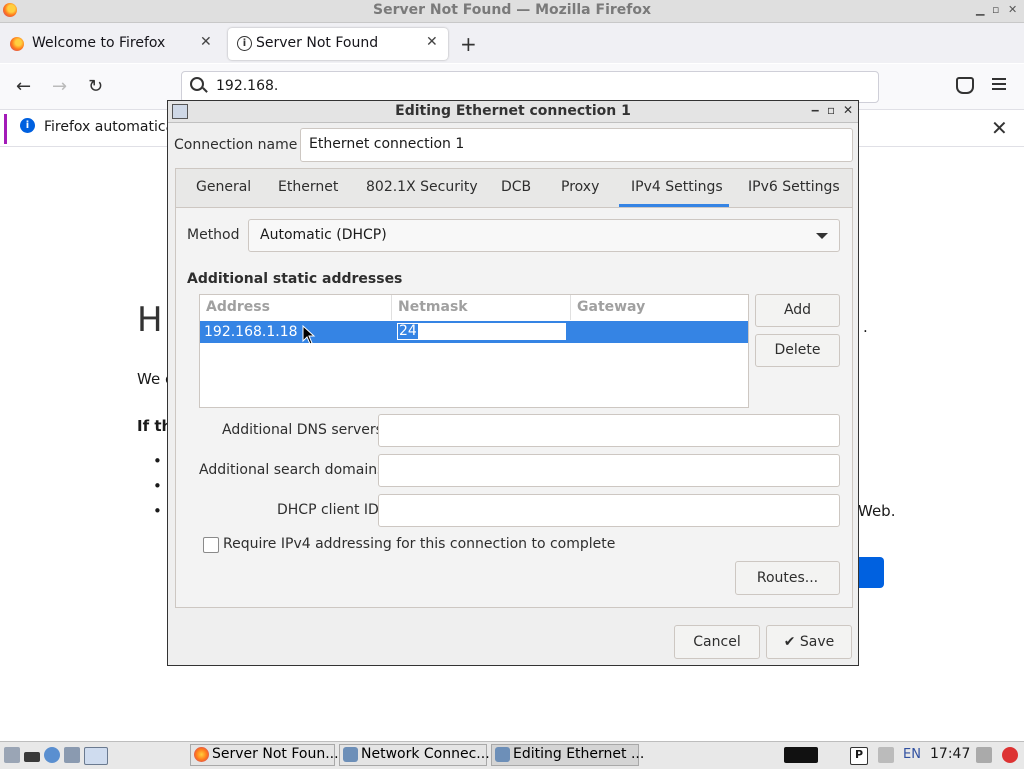  Describe the element at coordinates (822, 236) in the screenshot. I see `chevron-down-icon` at that location.